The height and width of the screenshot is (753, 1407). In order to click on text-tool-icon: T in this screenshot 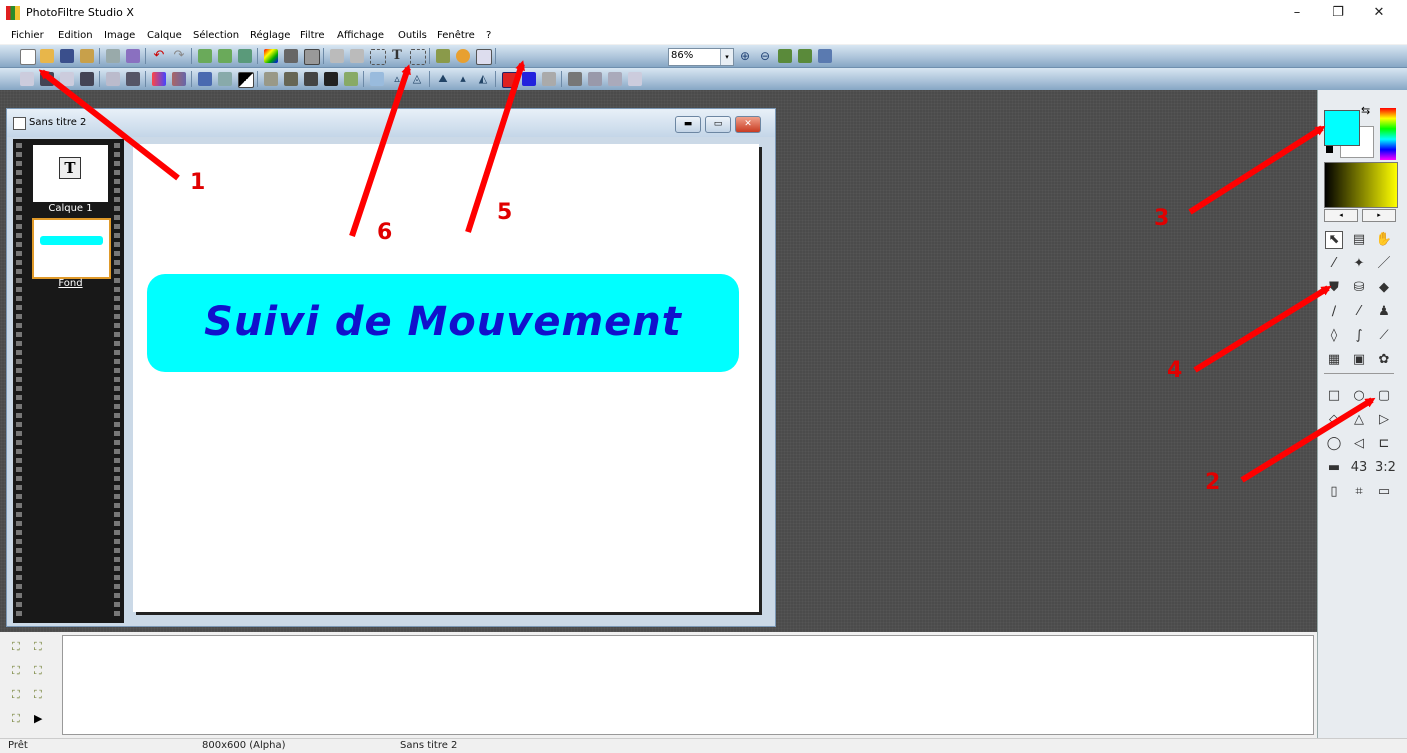, I will do `click(397, 56)`.